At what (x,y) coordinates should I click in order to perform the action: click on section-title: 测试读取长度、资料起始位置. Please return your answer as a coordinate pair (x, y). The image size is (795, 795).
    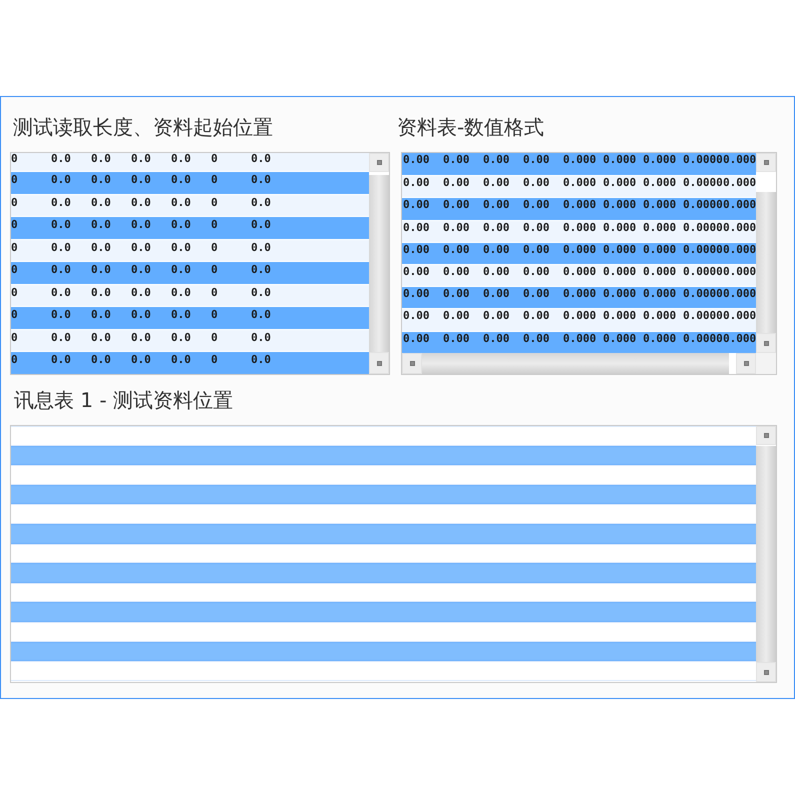
    Looking at the image, I should click on (143, 127).